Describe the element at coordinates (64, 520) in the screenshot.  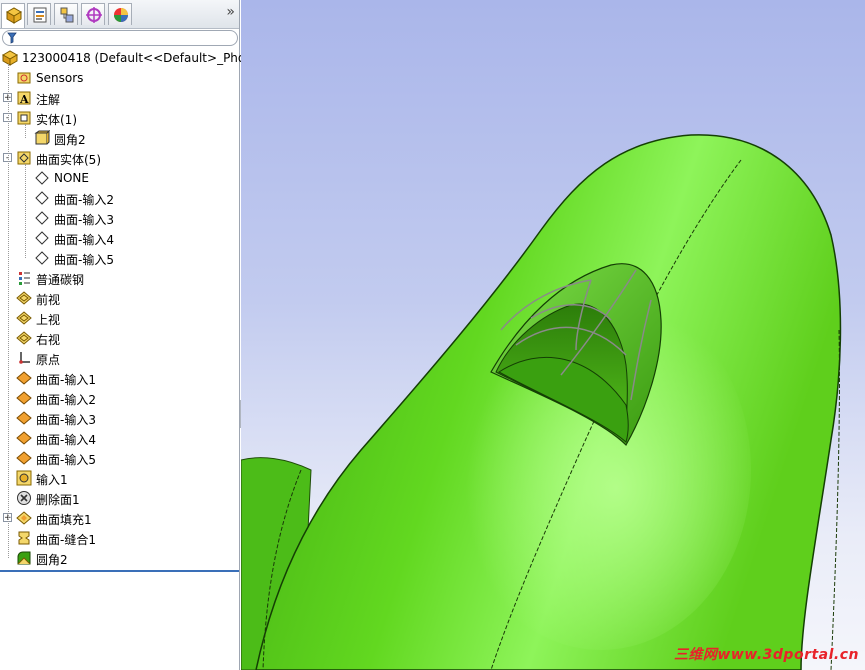
I see `tree-item-label: 曲面填充1` at that location.